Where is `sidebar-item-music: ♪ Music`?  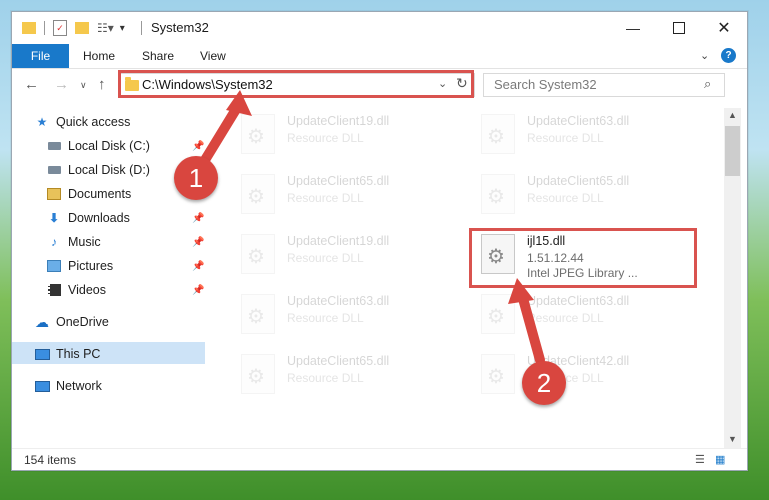
sidebar-item-music: ♪ Music is located at coordinates (73, 242).